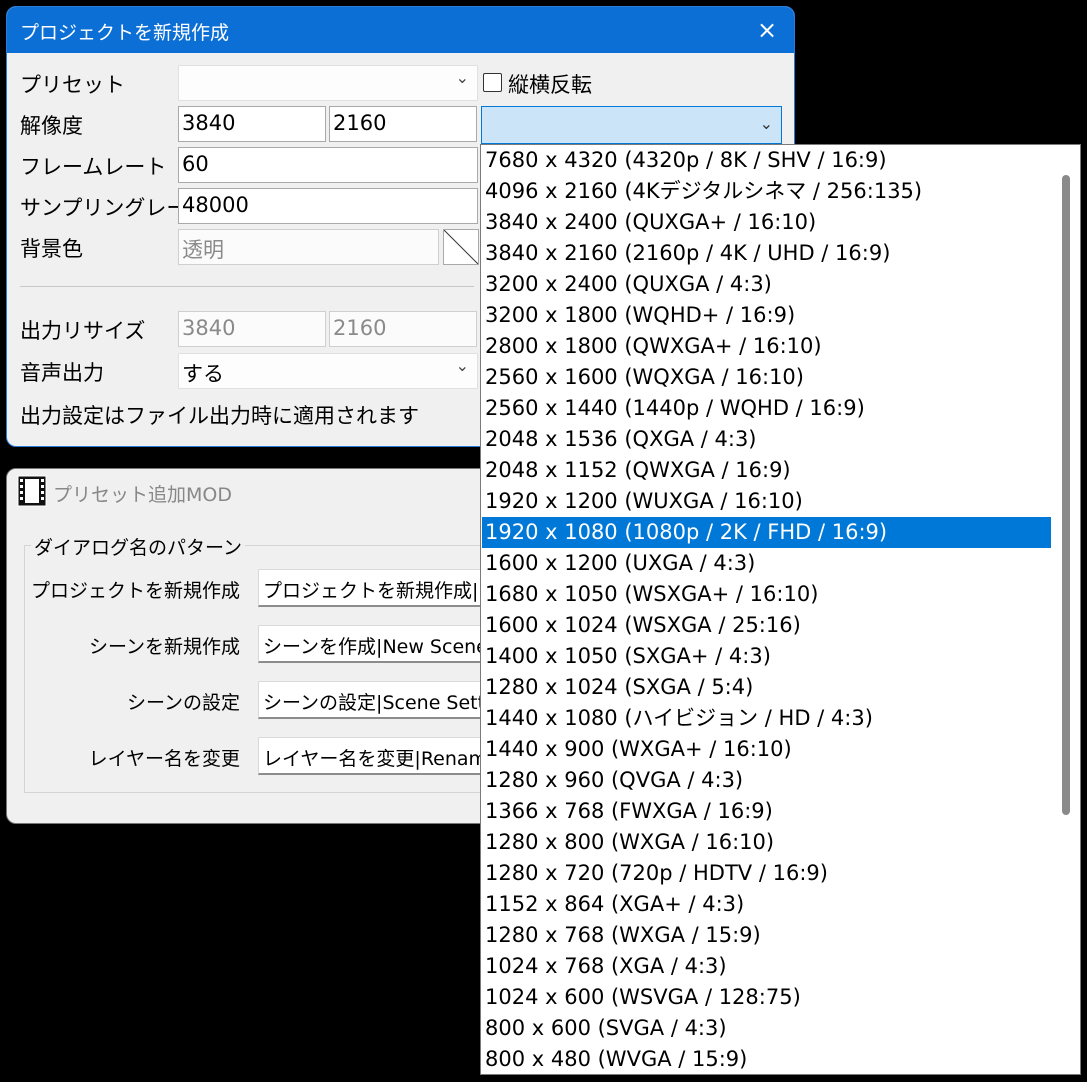 The width and height of the screenshot is (1087, 1082). I want to click on row-label-new-scene: シーンを新規作成, so click(164, 647).